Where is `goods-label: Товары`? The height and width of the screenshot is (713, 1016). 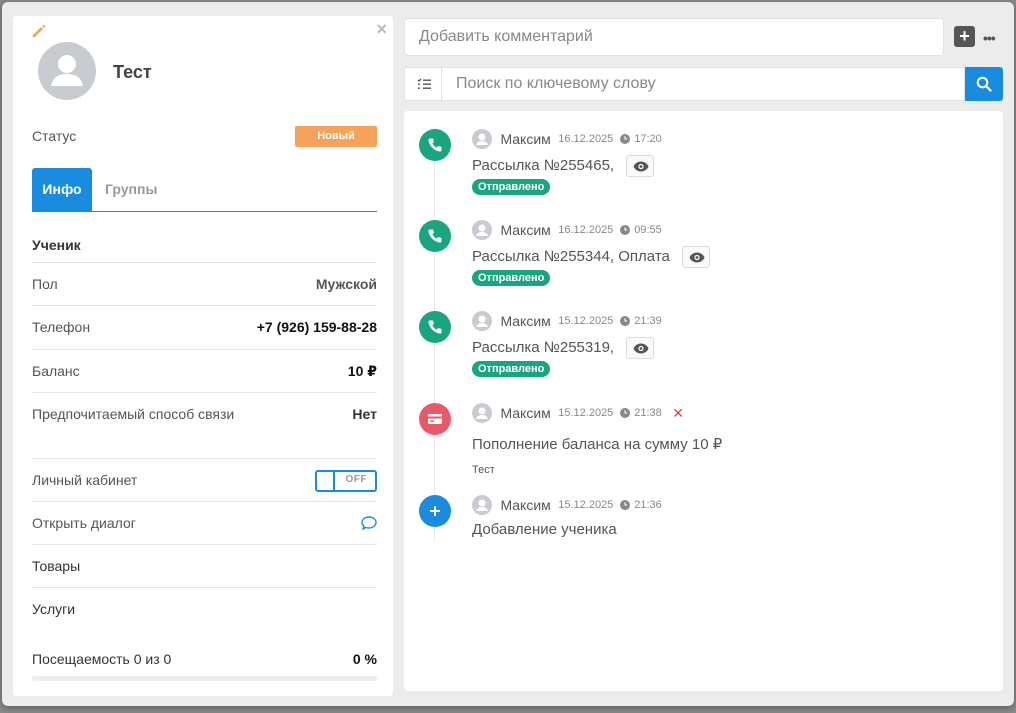 goods-label: Товары is located at coordinates (56, 566).